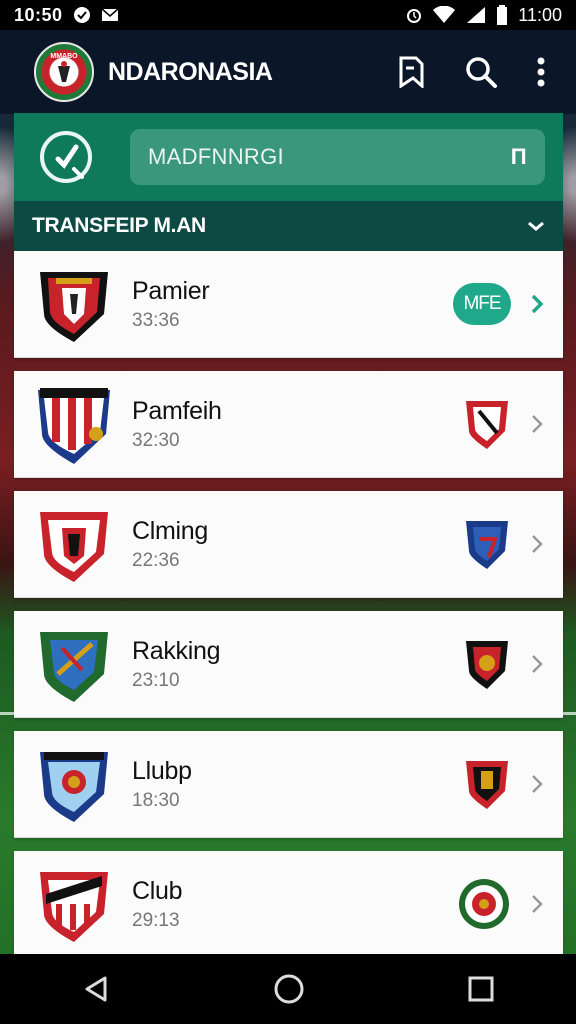  I want to click on back-icon, so click(96, 989).